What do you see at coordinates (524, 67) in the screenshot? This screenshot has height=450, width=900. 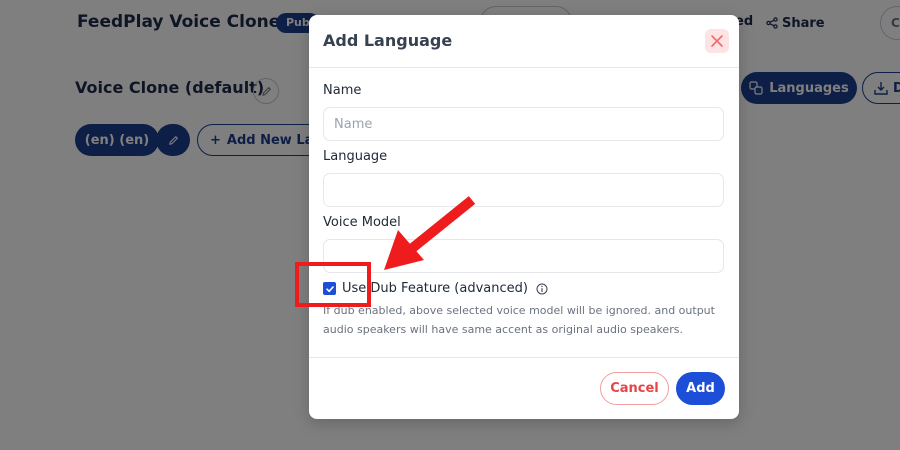 I see `header-divider` at bounding box center [524, 67].